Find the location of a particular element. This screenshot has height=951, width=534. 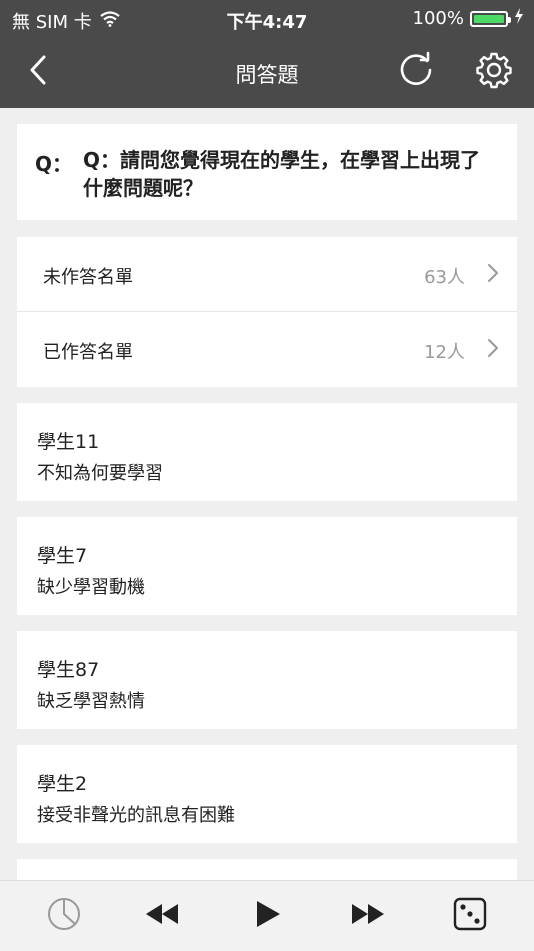

stats-button is located at coordinates (64, 916).